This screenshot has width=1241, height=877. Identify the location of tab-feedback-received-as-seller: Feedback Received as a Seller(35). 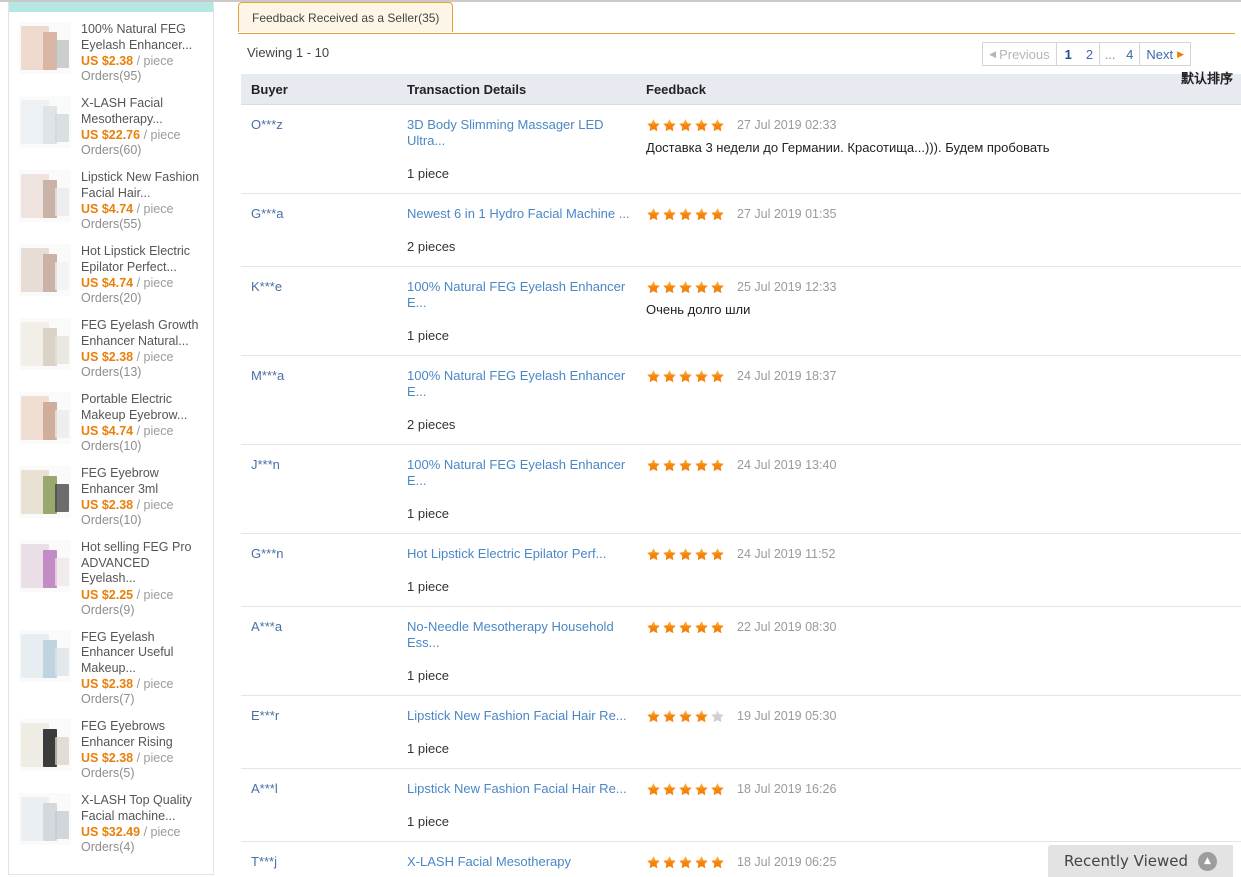
(346, 17).